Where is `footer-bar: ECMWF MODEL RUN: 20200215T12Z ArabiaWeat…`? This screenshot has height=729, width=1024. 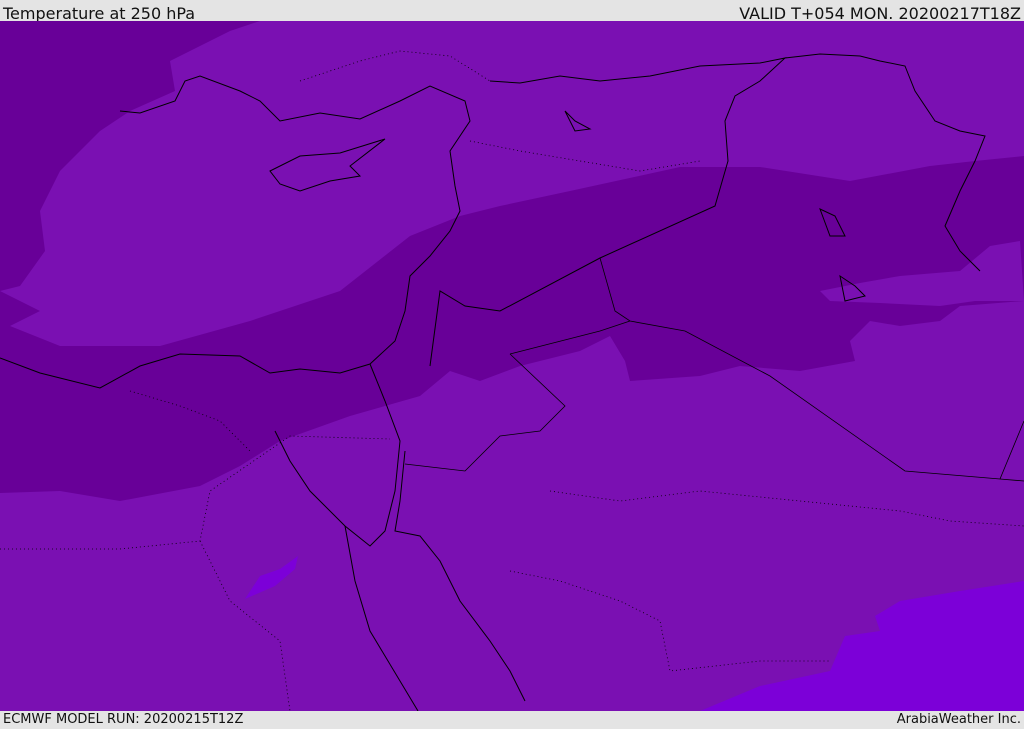 footer-bar: ECMWF MODEL RUN: 20200215T12Z ArabiaWeat… is located at coordinates (512, 720).